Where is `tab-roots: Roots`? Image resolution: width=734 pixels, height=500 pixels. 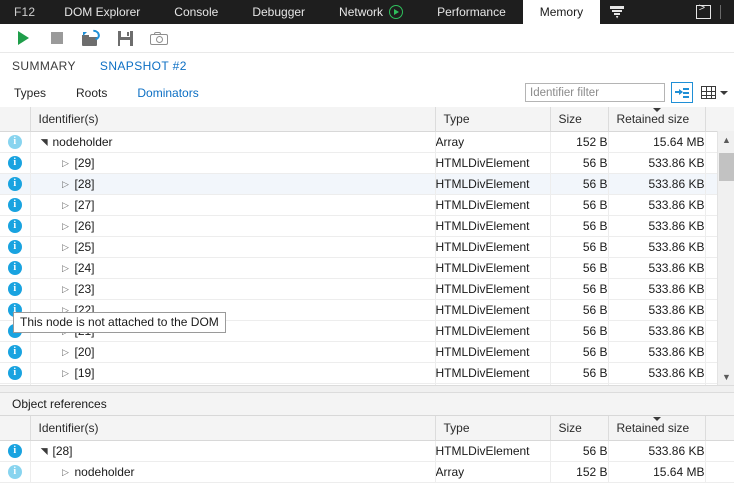 tab-roots: Roots is located at coordinates (91, 93).